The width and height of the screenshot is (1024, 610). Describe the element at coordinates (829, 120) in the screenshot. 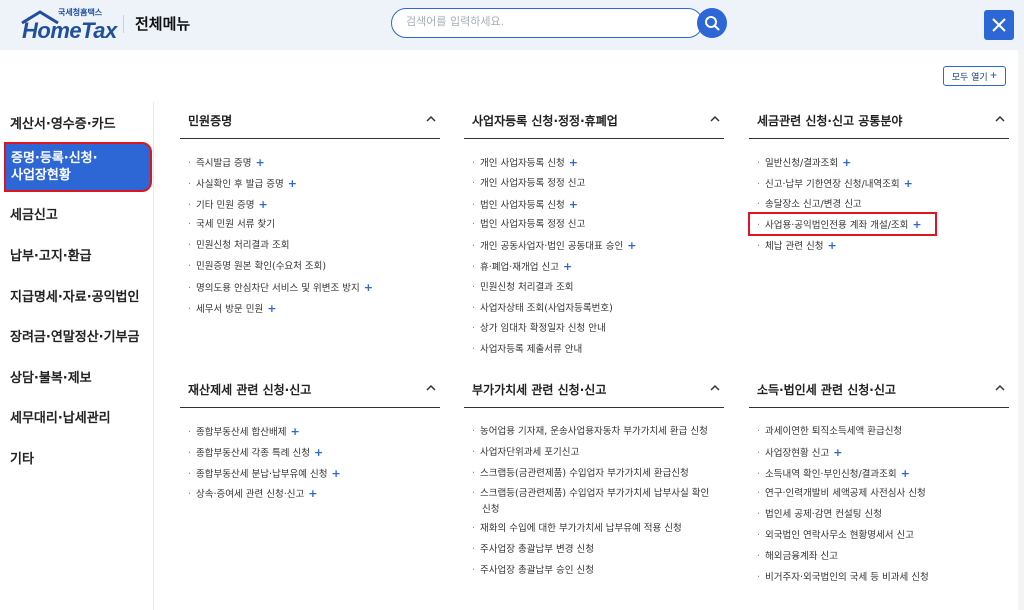

I see `section-title: 세금관련 신청·신고 공통분야` at that location.